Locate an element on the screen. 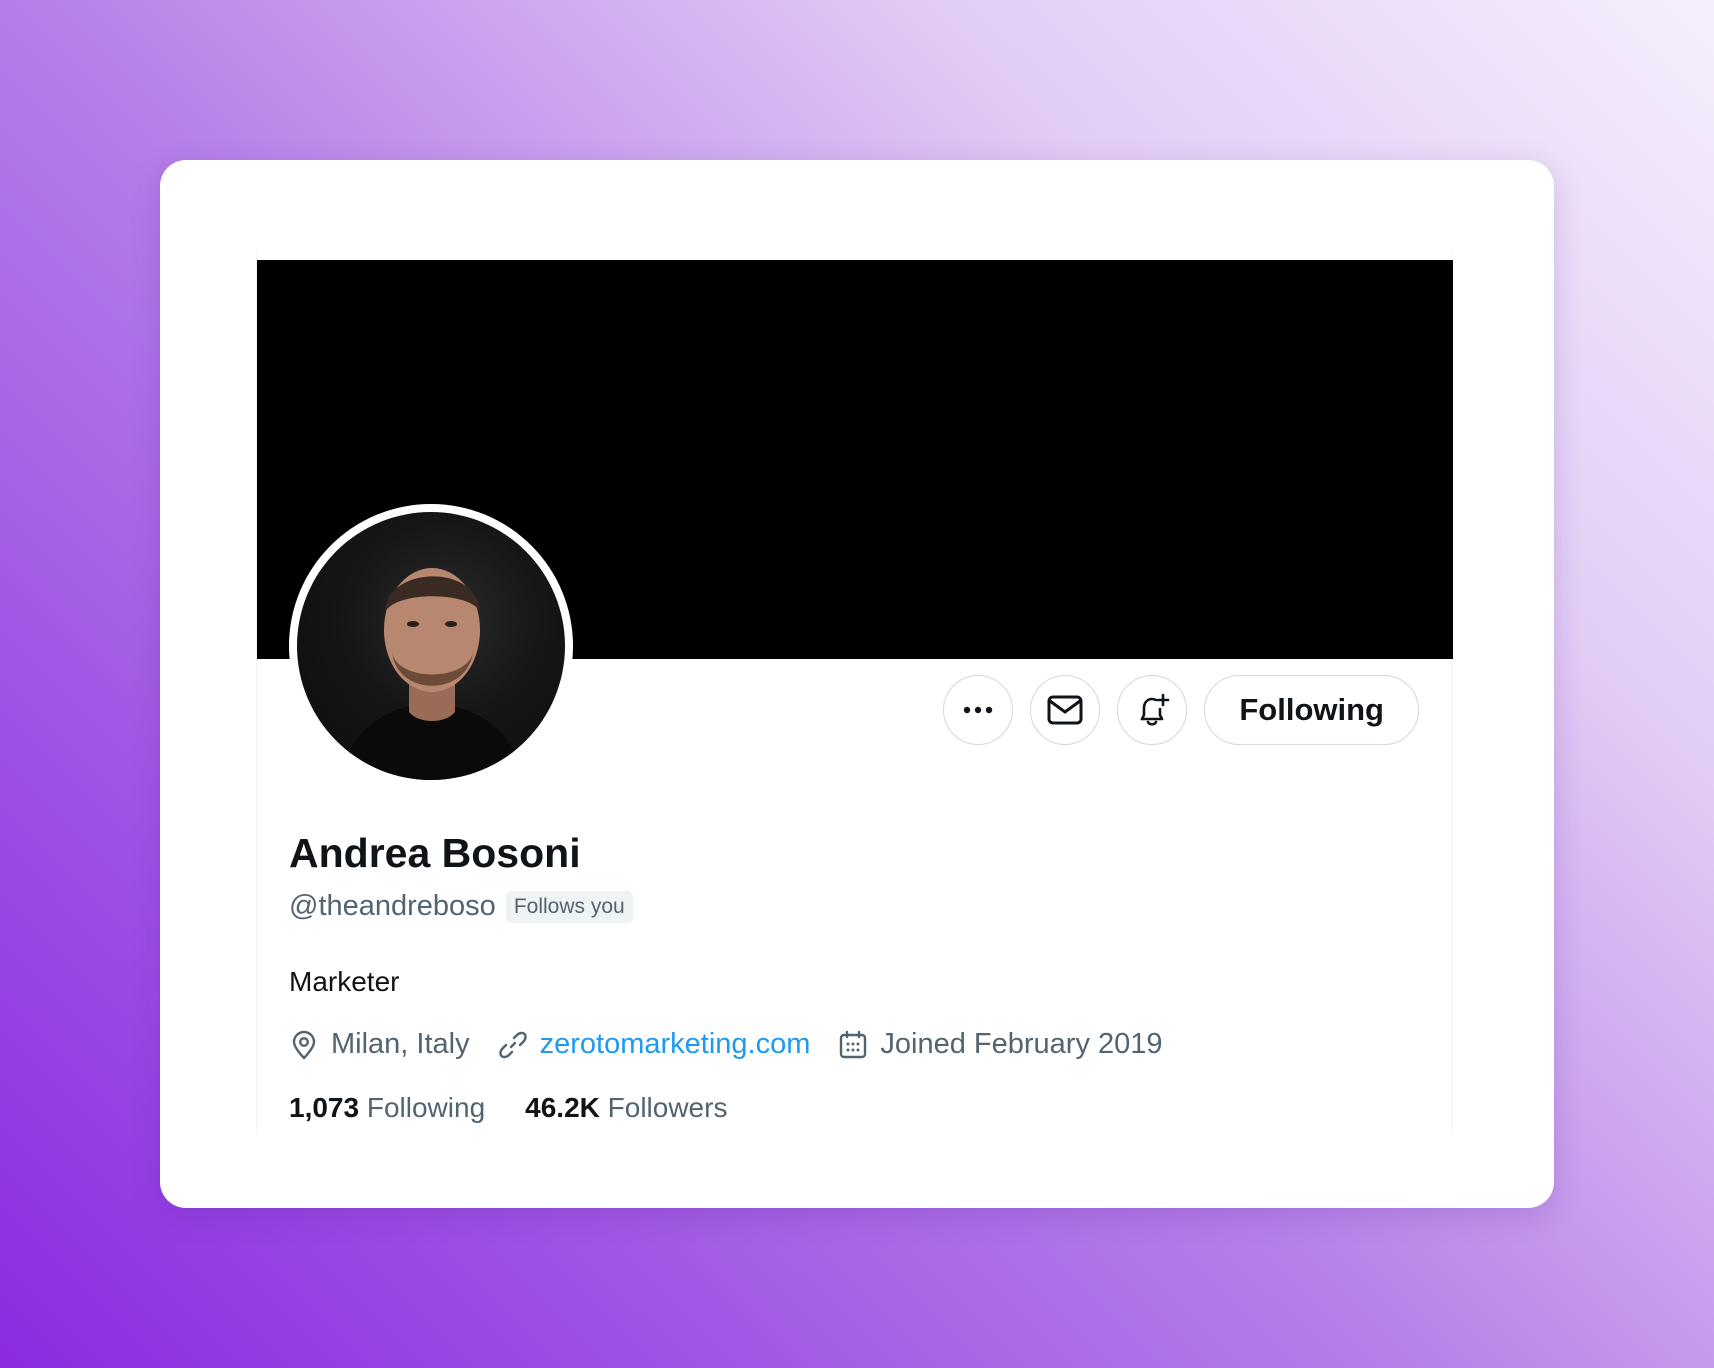  profile-name: Andrea Bosoni is located at coordinates (435, 853).